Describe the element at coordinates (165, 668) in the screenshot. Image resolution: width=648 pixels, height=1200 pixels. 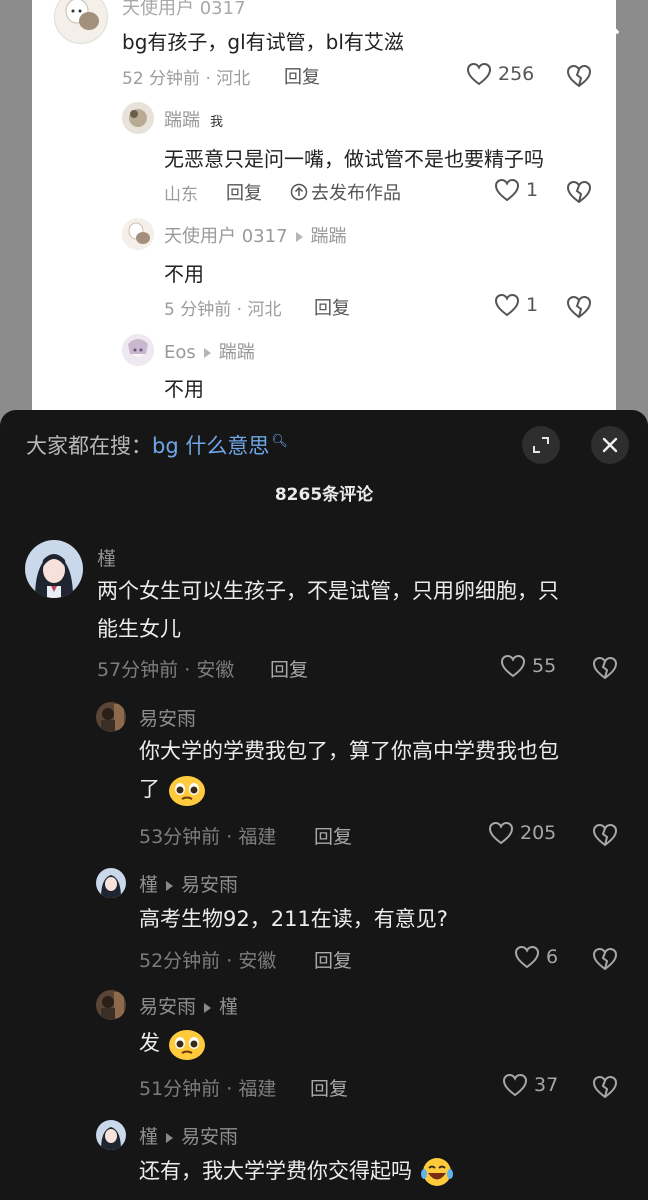
I see `comment-meta: 57分钟前 · 安徽` at that location.